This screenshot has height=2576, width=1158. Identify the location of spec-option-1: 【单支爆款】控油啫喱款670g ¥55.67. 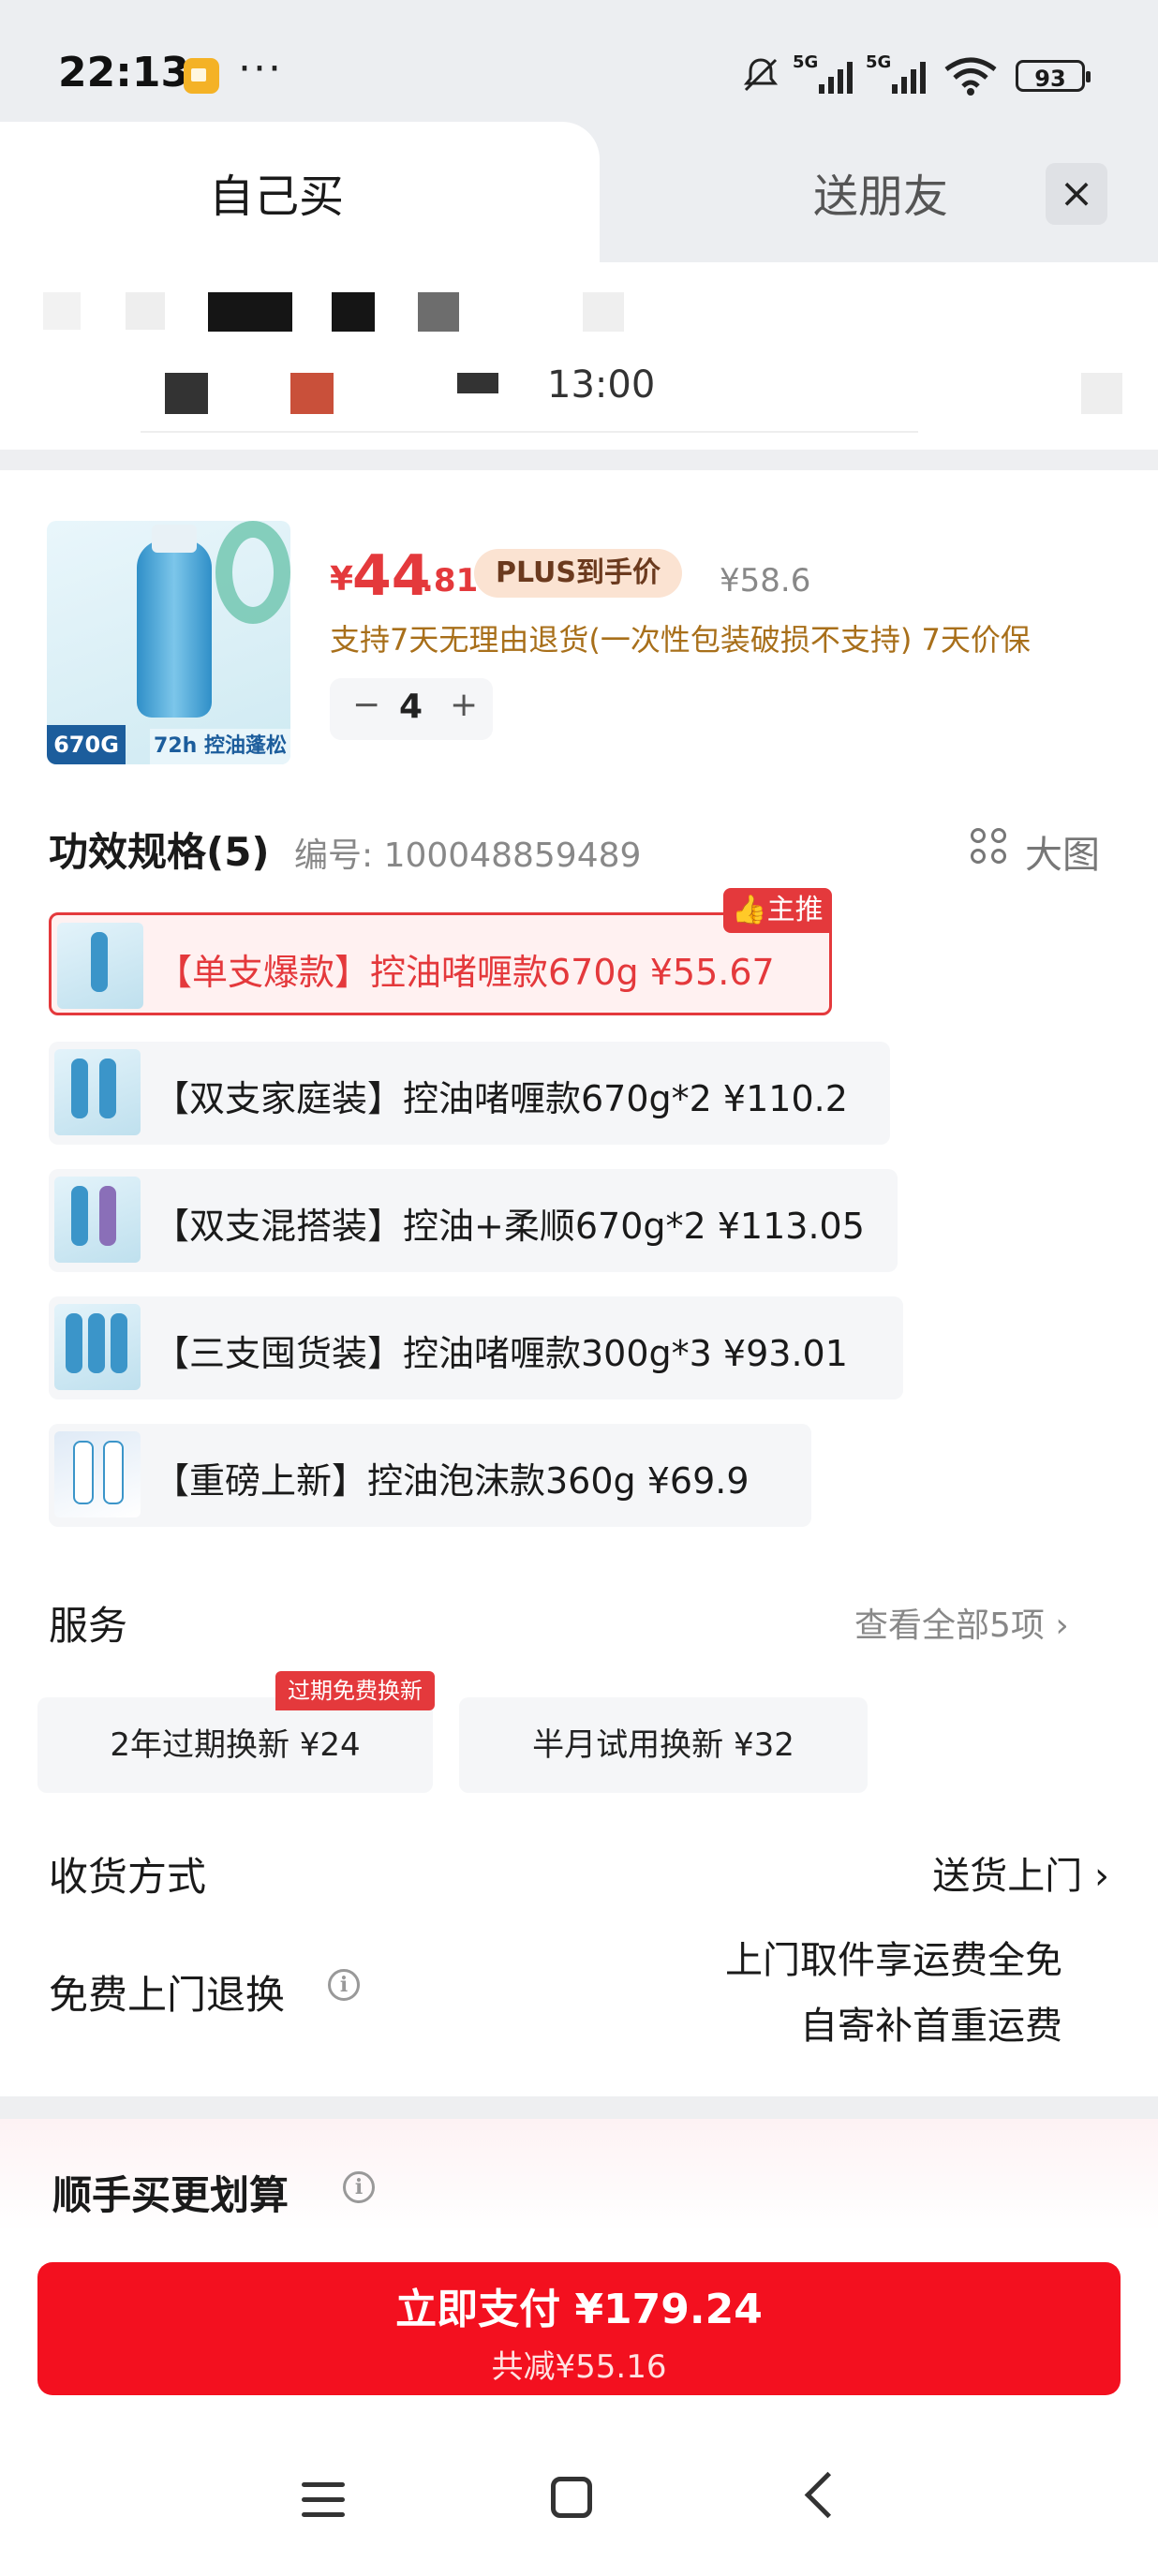
(440, 964).